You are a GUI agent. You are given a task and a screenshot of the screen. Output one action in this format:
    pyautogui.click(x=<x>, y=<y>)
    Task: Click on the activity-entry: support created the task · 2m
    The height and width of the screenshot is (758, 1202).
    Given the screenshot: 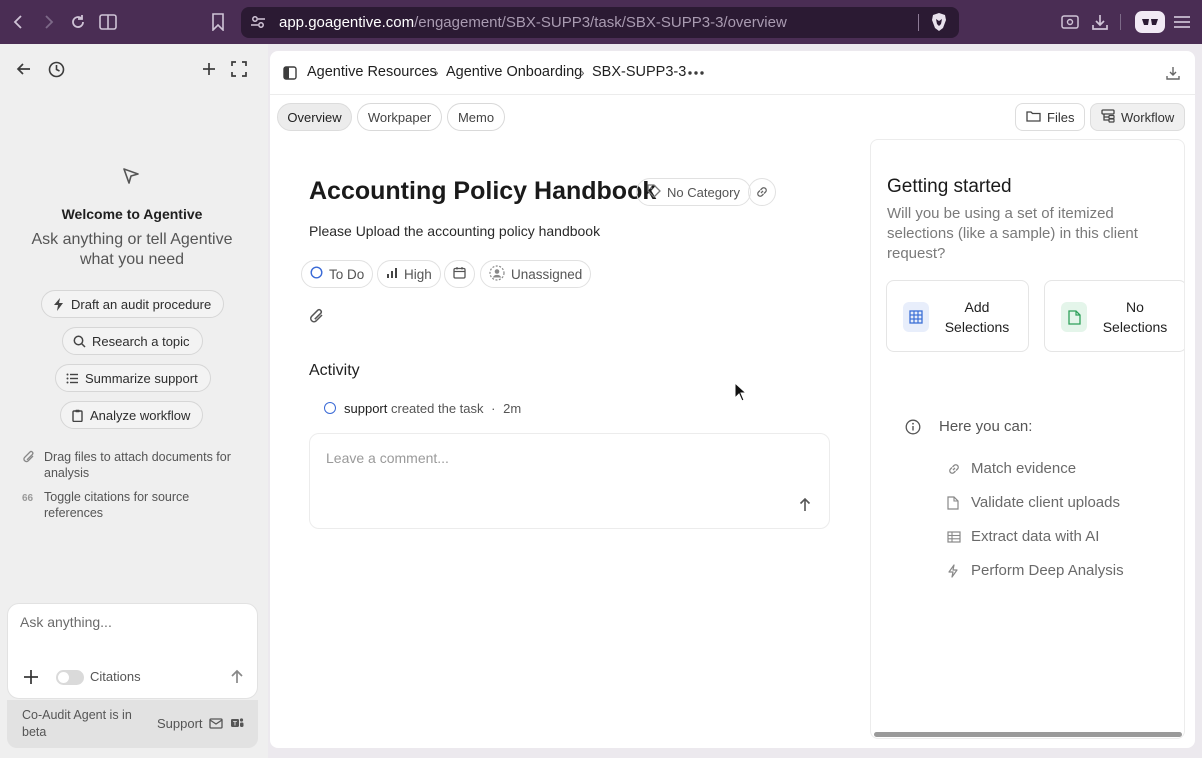 What is the action you would take?
    pyautogui.click(x=432, y=408)
    